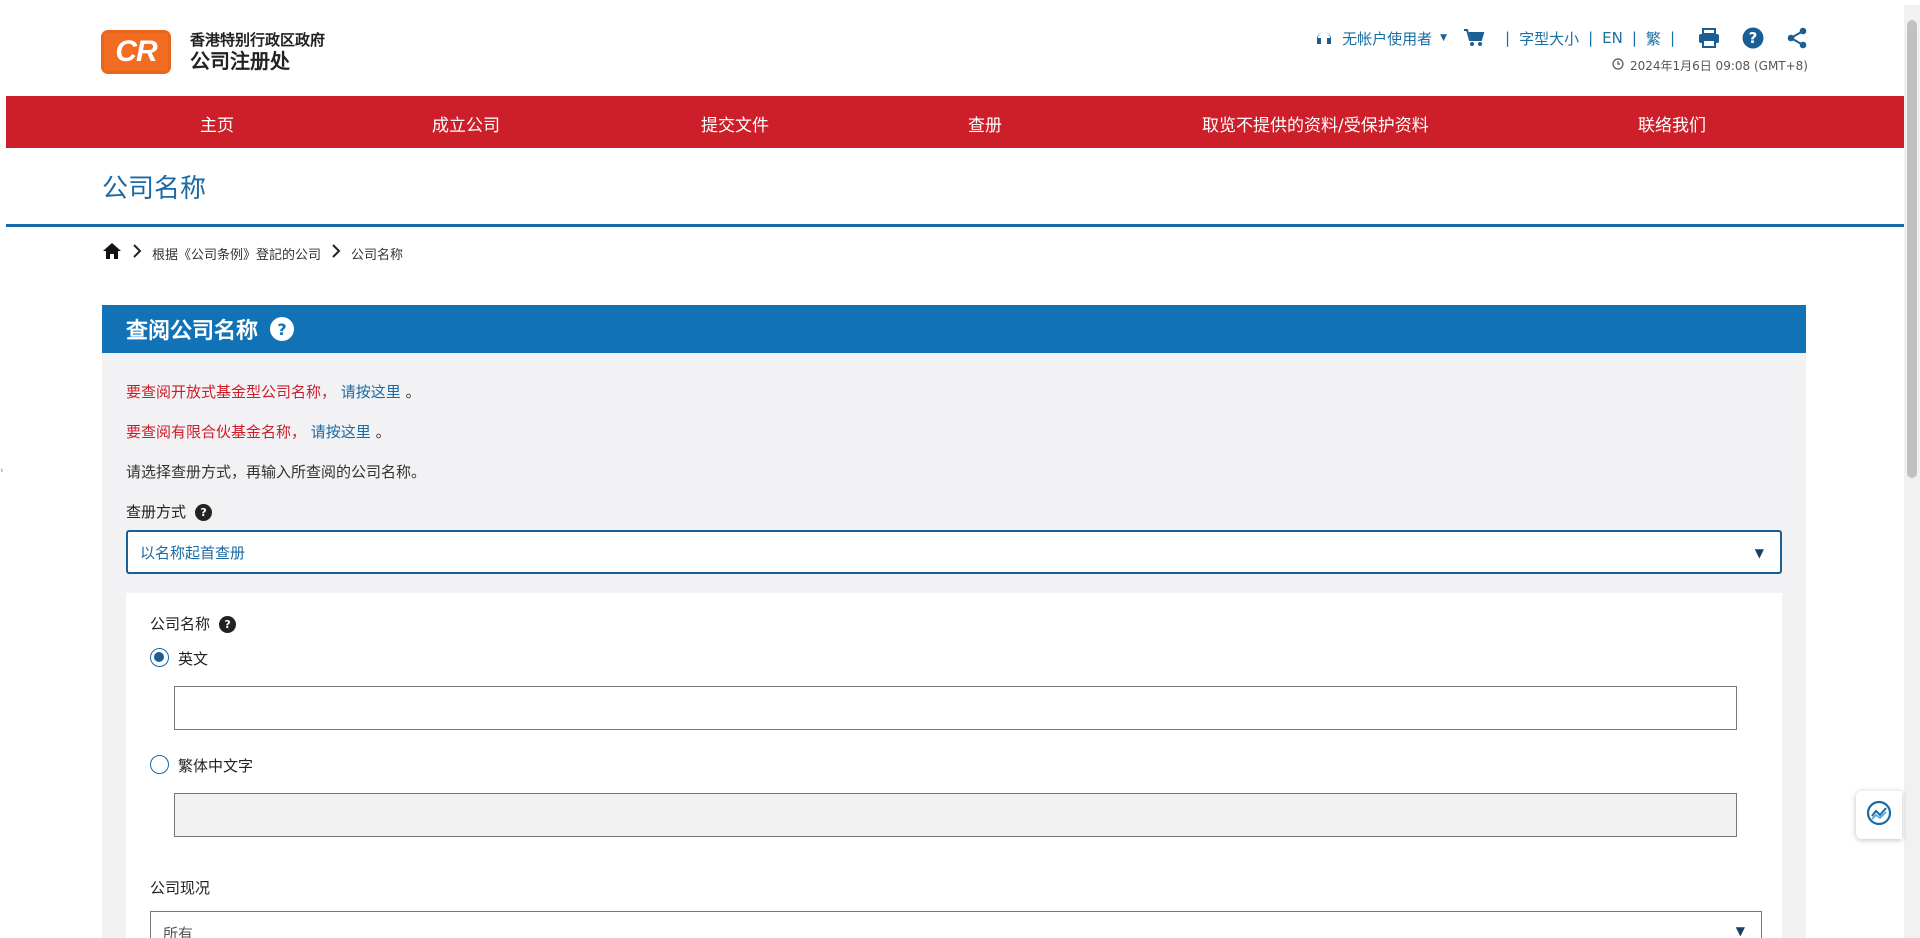  What do you see at coordinates (159, 657) in the screenshot?
I see `english-radio` at bounding box center [159, 657].